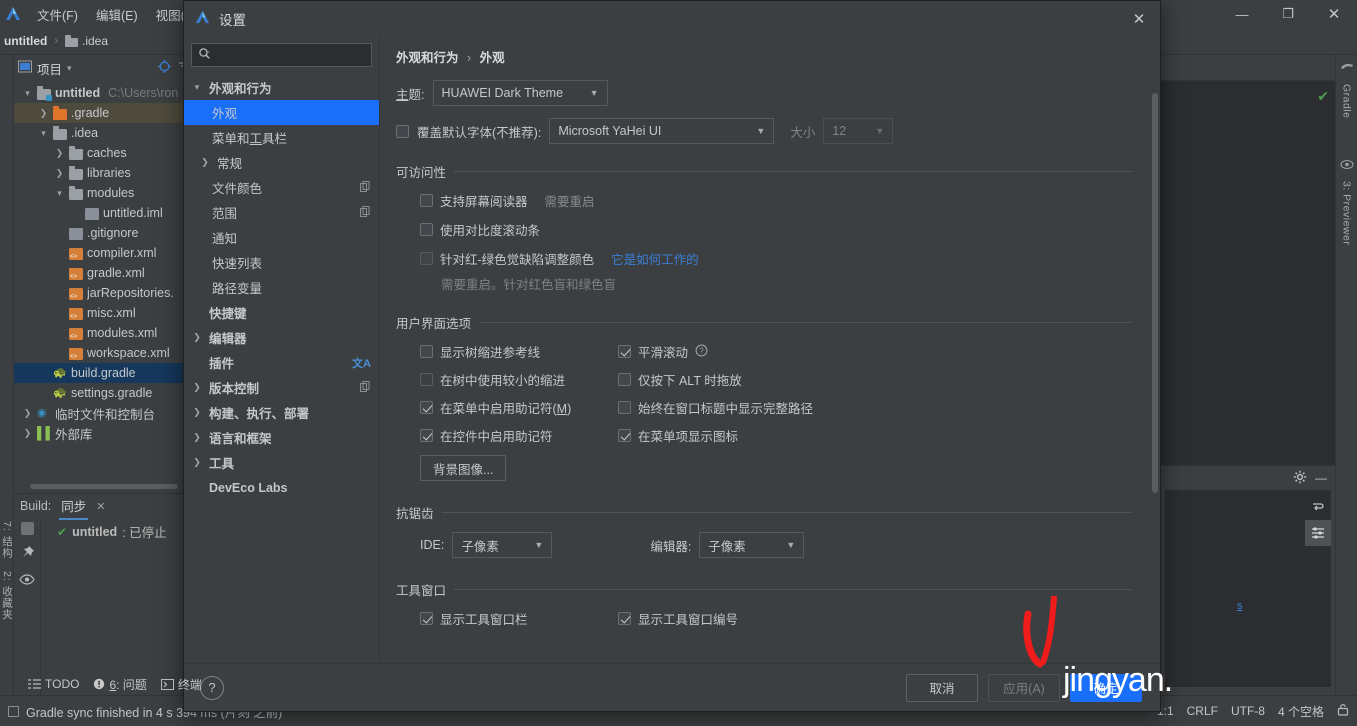  Describe the element at coordinates (105, 373) in the screenshot. I see `tree-row: 🐢 build.gradle` at that location.